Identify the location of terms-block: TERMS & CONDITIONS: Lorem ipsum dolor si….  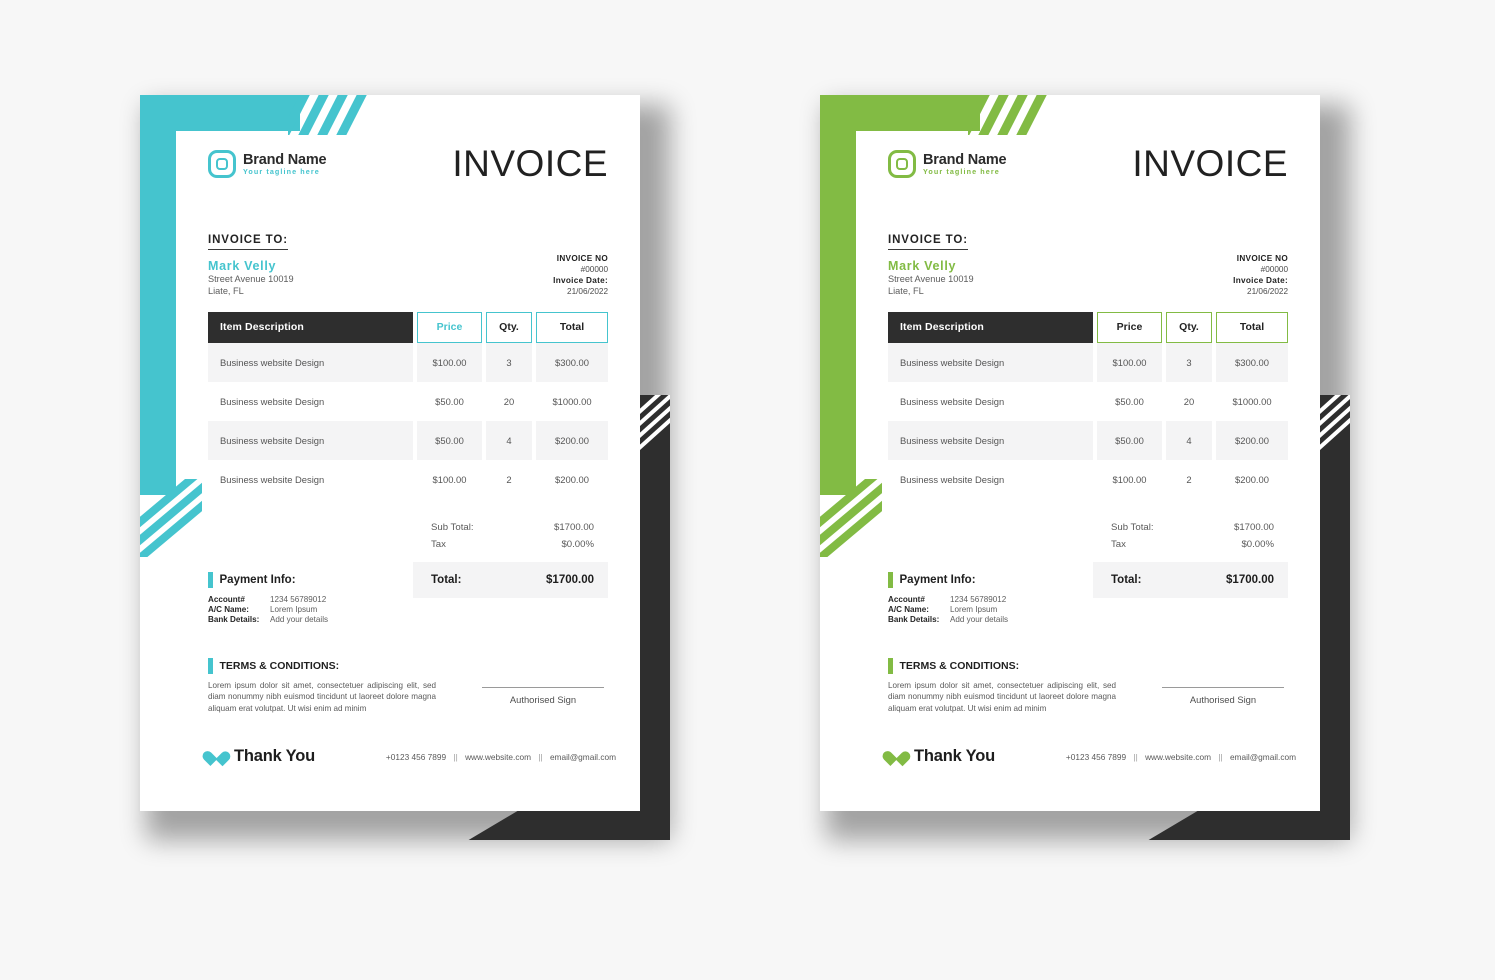
(322, 686).